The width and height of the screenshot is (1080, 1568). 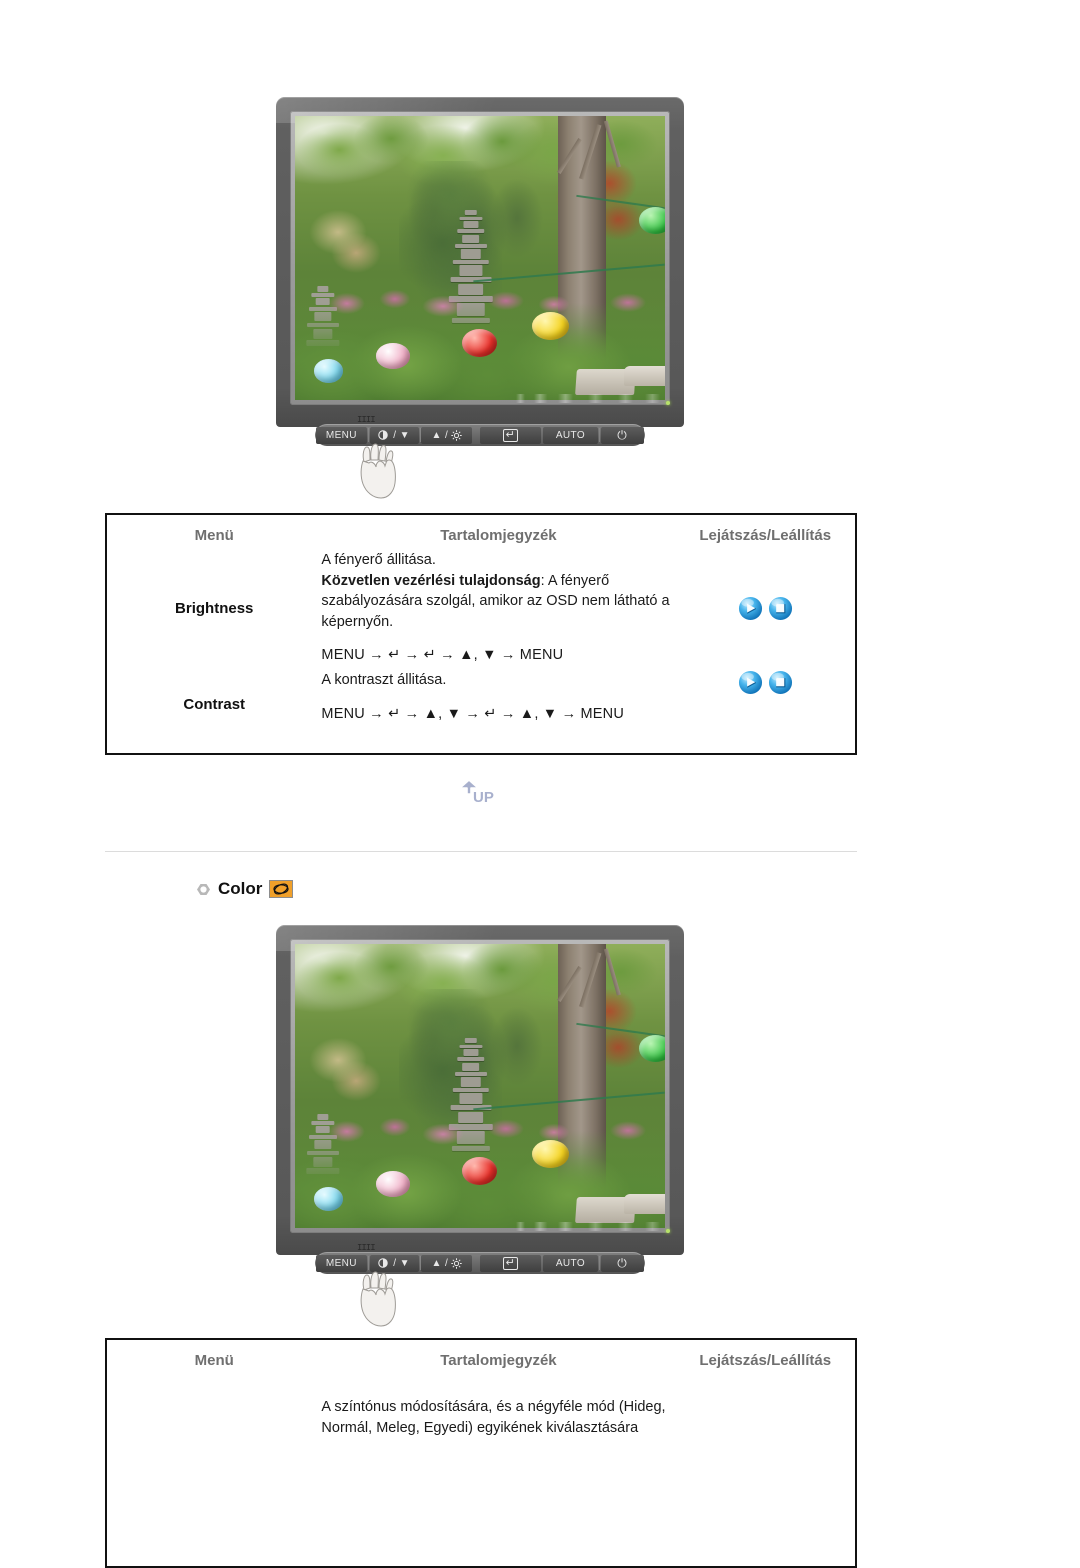 What do you see at coordinates (765, 608) in the screenshot?
I see `row-media-brightness` at bounding box center [765, 608].